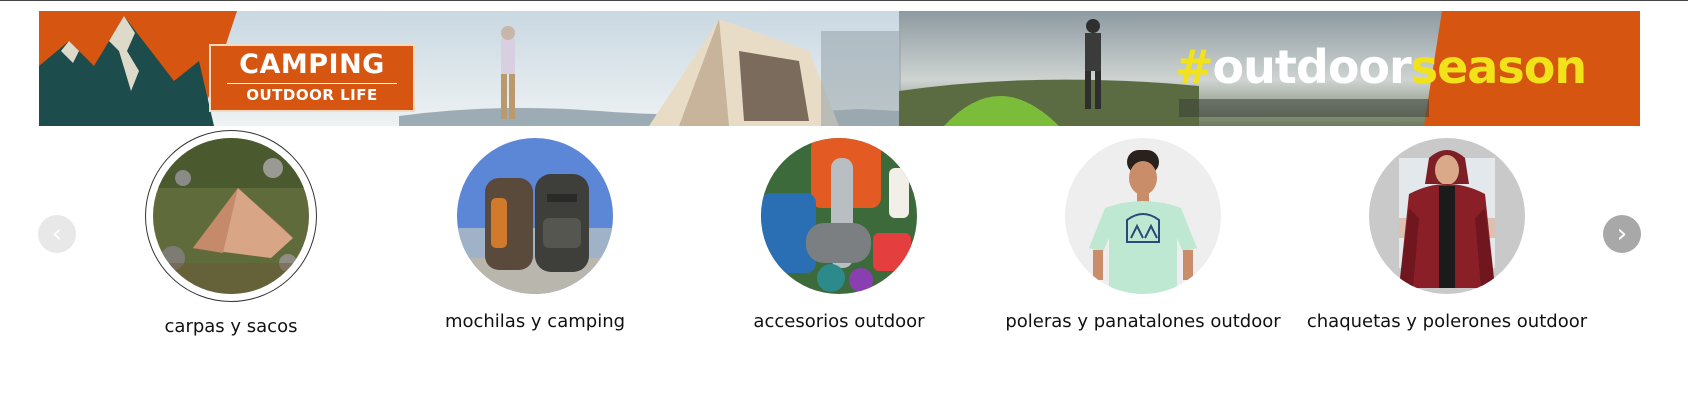 This screenshot has height=418, width=1688. I want to click on category-item-accesorios: accesorios outdoor, so click(839, 231).